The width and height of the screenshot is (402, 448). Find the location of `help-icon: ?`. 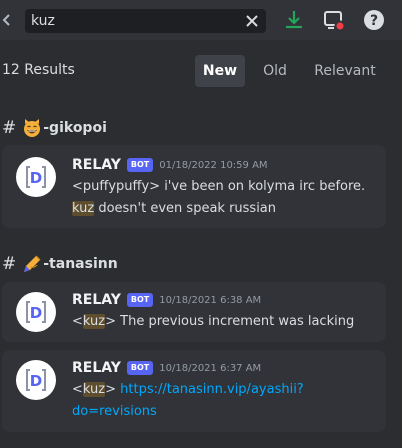

help-icon: ? is located at coordinates (374, 20).